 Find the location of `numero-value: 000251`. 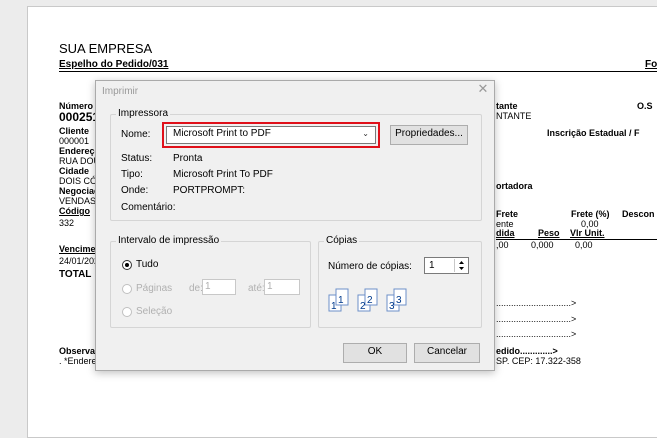

numero-value: 000251 is located at coordinates (79, 117).